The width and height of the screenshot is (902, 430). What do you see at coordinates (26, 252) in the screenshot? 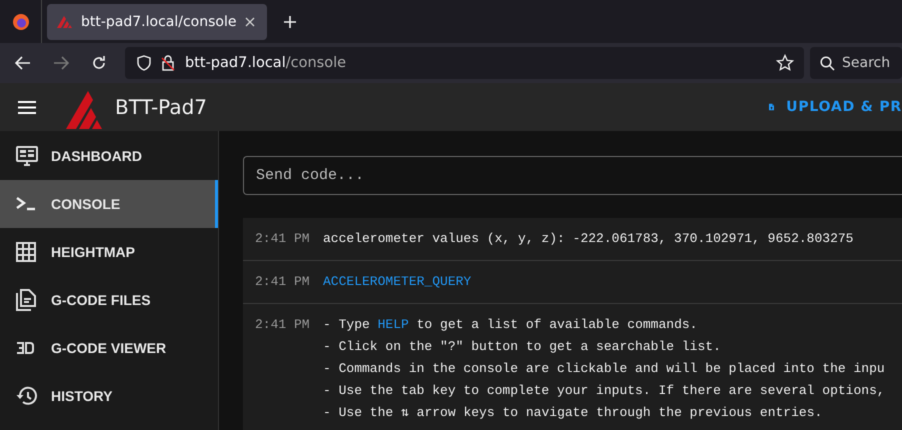
I see `grid-icon` at bounding box center [26, 252].